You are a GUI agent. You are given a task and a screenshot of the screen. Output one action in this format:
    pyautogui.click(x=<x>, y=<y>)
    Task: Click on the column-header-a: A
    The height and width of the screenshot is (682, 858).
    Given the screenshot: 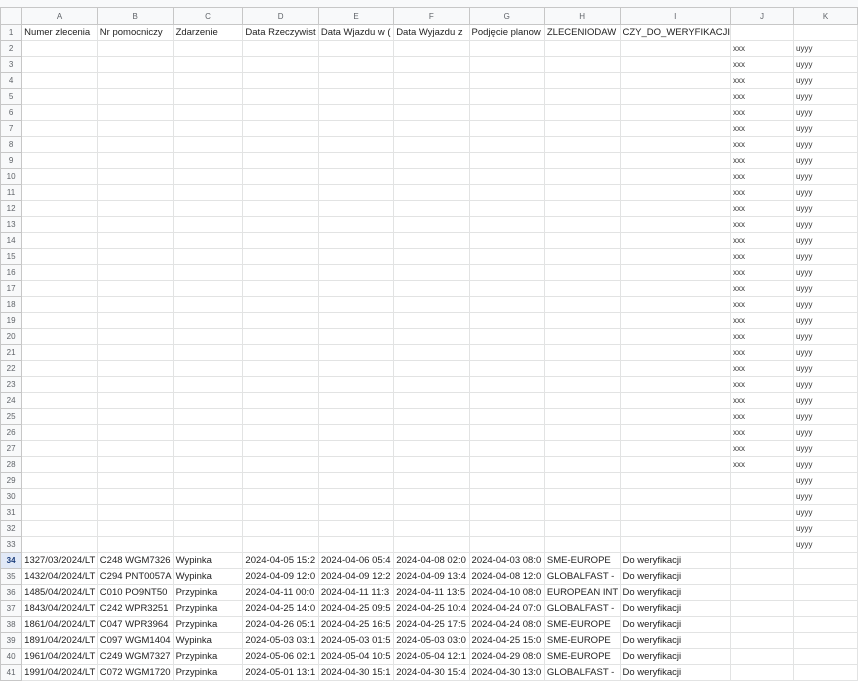 What is the action you would take?
    pyautogui.click(x=59, y=16)
    